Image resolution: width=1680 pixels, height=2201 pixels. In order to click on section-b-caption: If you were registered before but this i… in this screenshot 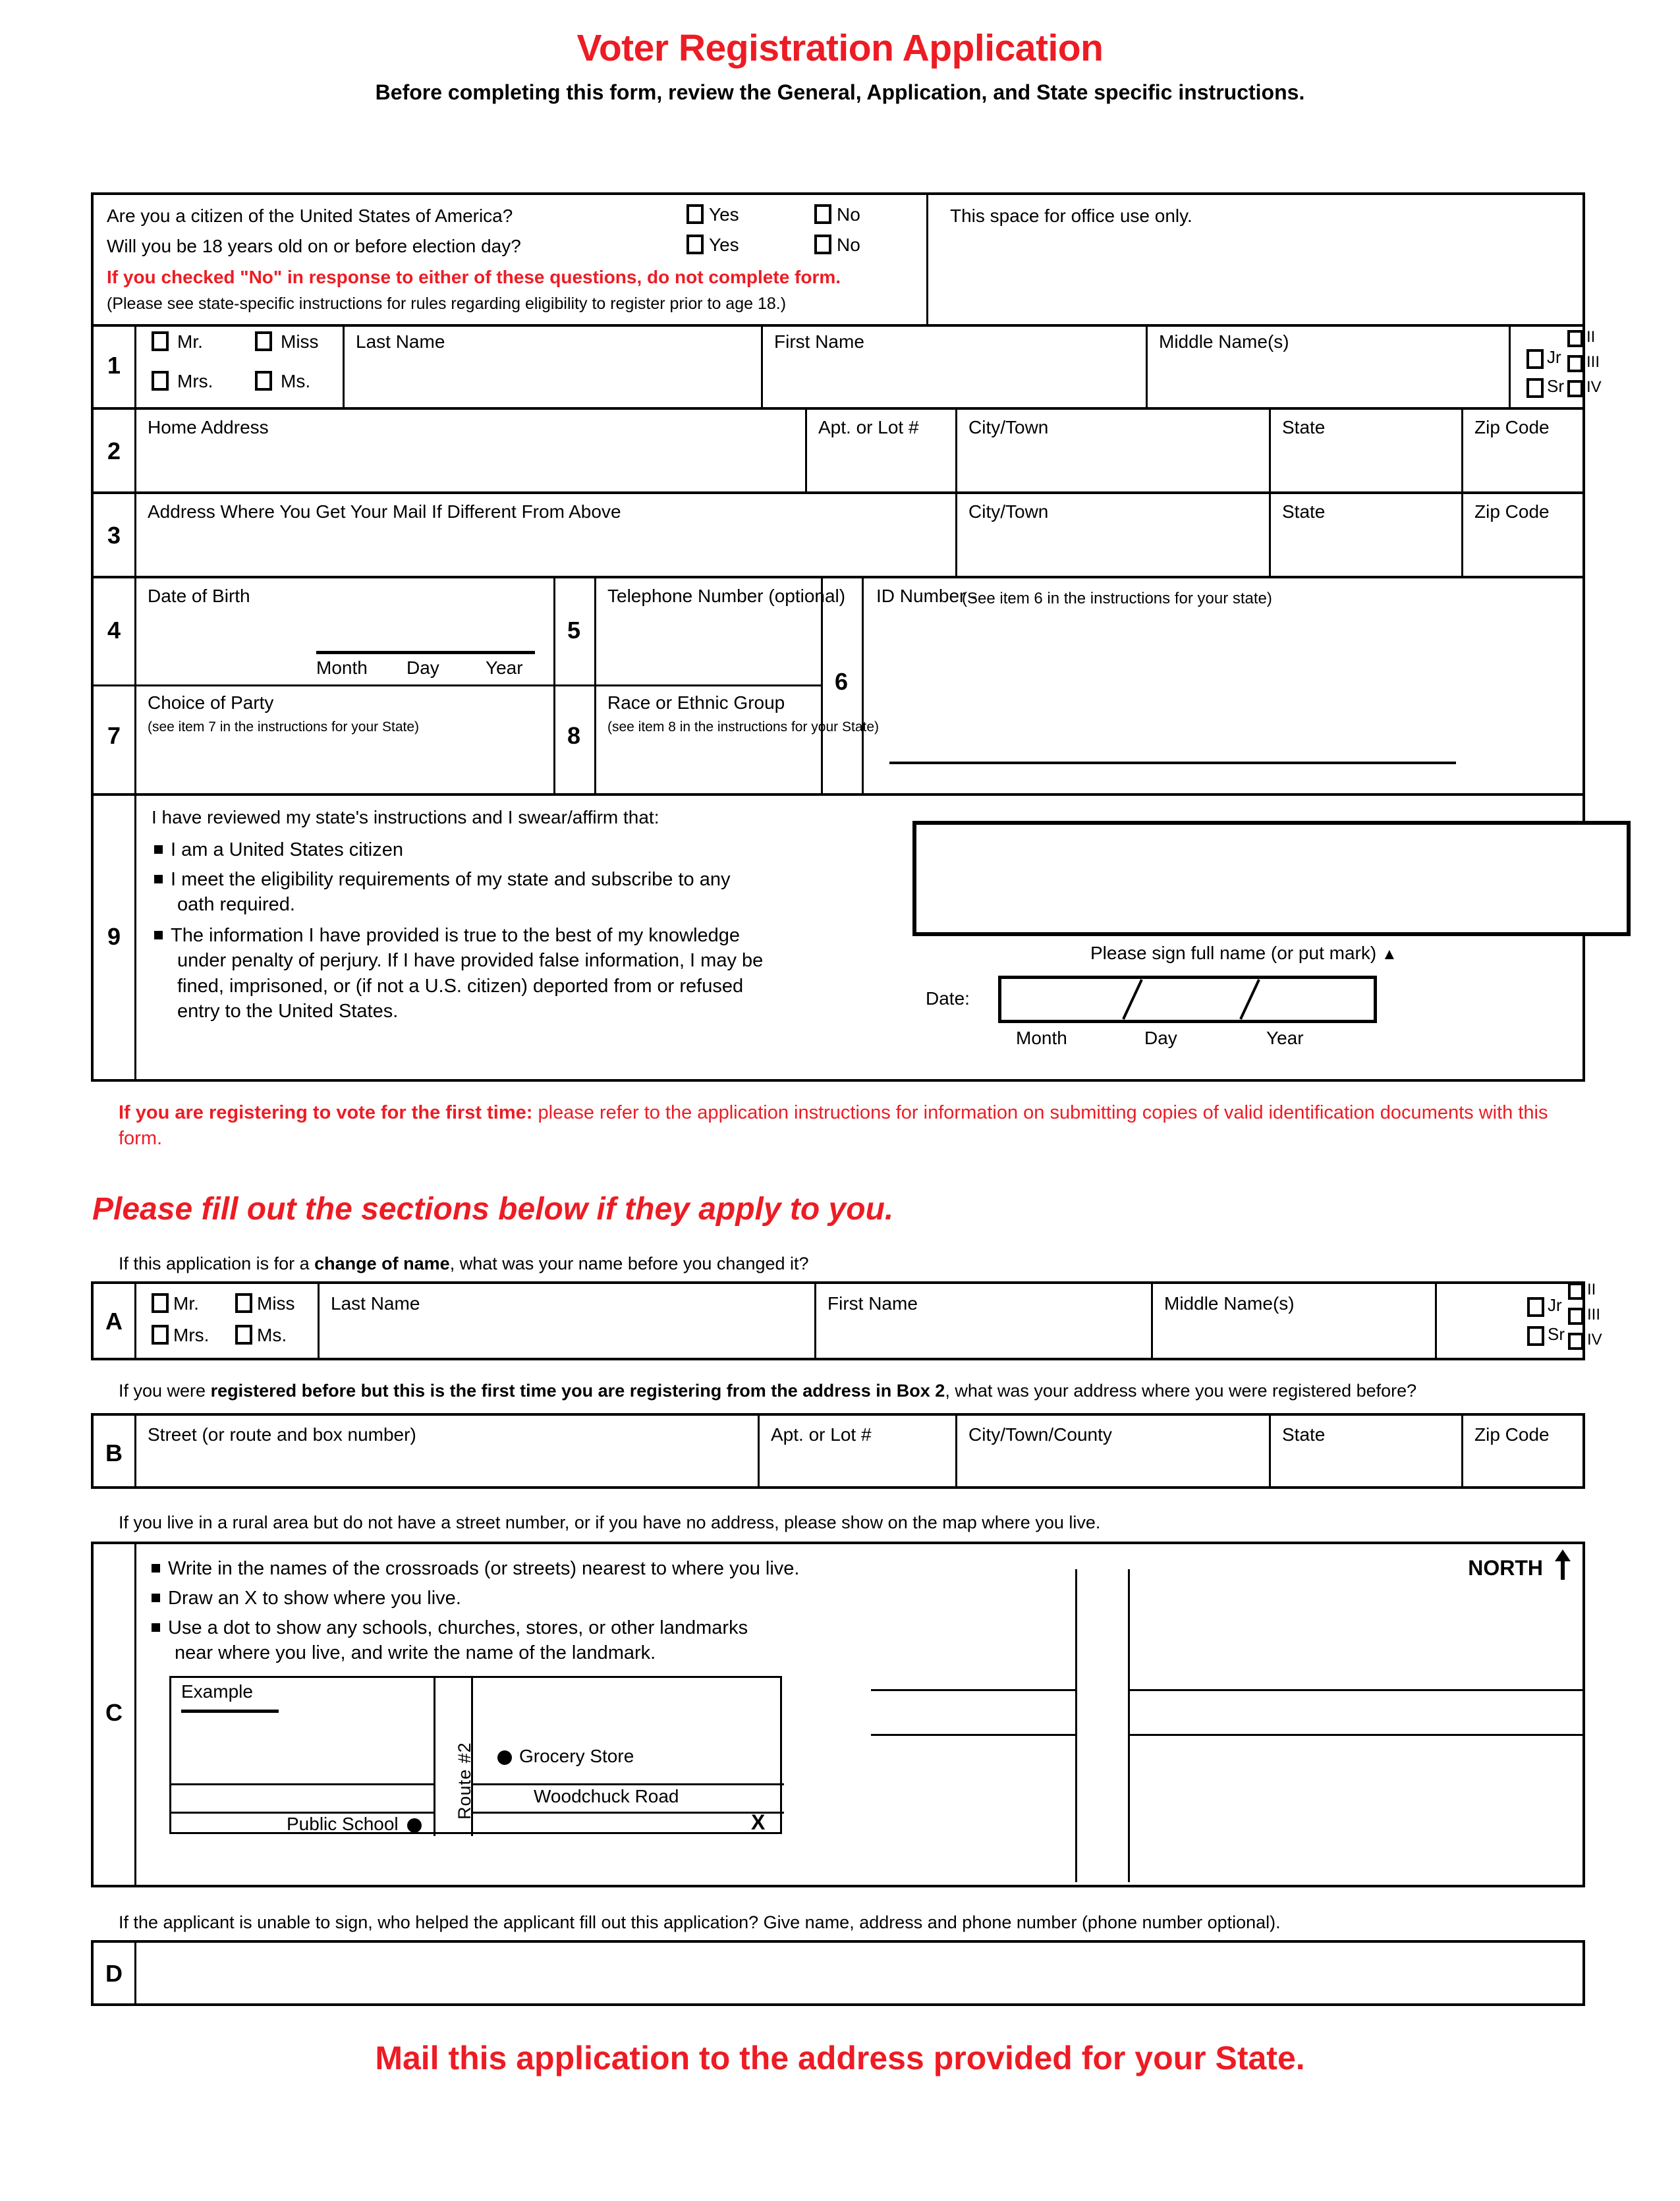, I will do `click(767, 1391)`.